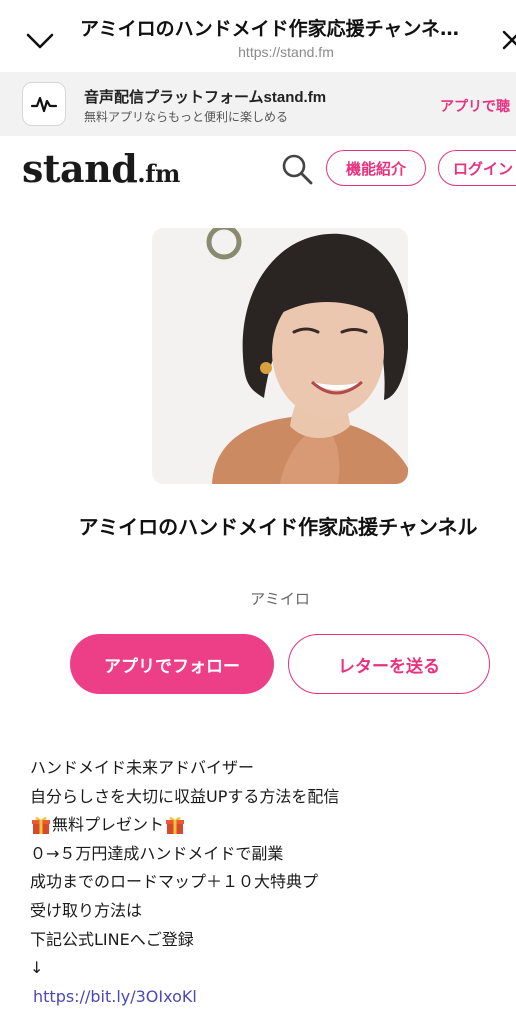 This screenshot has width=516, height=1024. What do you see at coordinates (174, 882) in the screenshot?
I see `description-line: 成功までのロードマップ＋１０大特典プ` at bounding box center [174, 882].